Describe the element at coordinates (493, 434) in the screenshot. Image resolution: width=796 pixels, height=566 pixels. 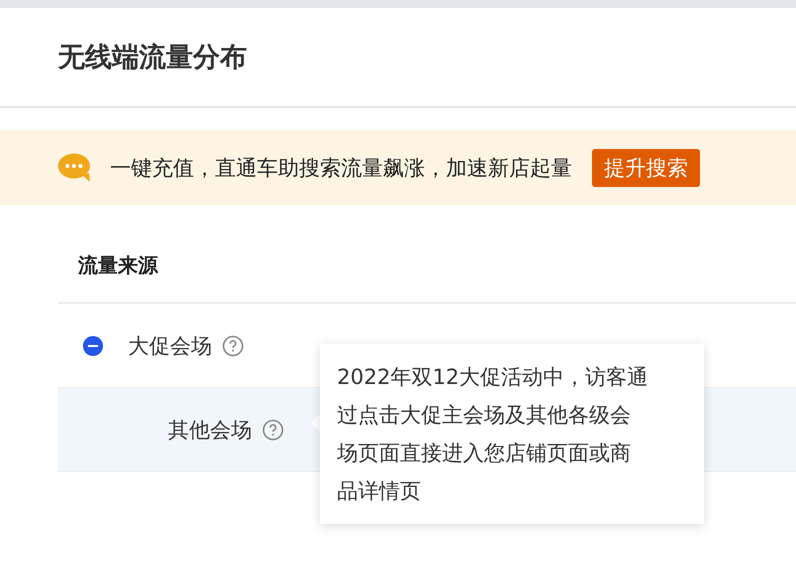
I see `tooltip-text: 2022年双12大促活动中，访客通 过点击大促主会场及其他各级会 场页面直接进入您店铺页面或商 品详情页` at that location.